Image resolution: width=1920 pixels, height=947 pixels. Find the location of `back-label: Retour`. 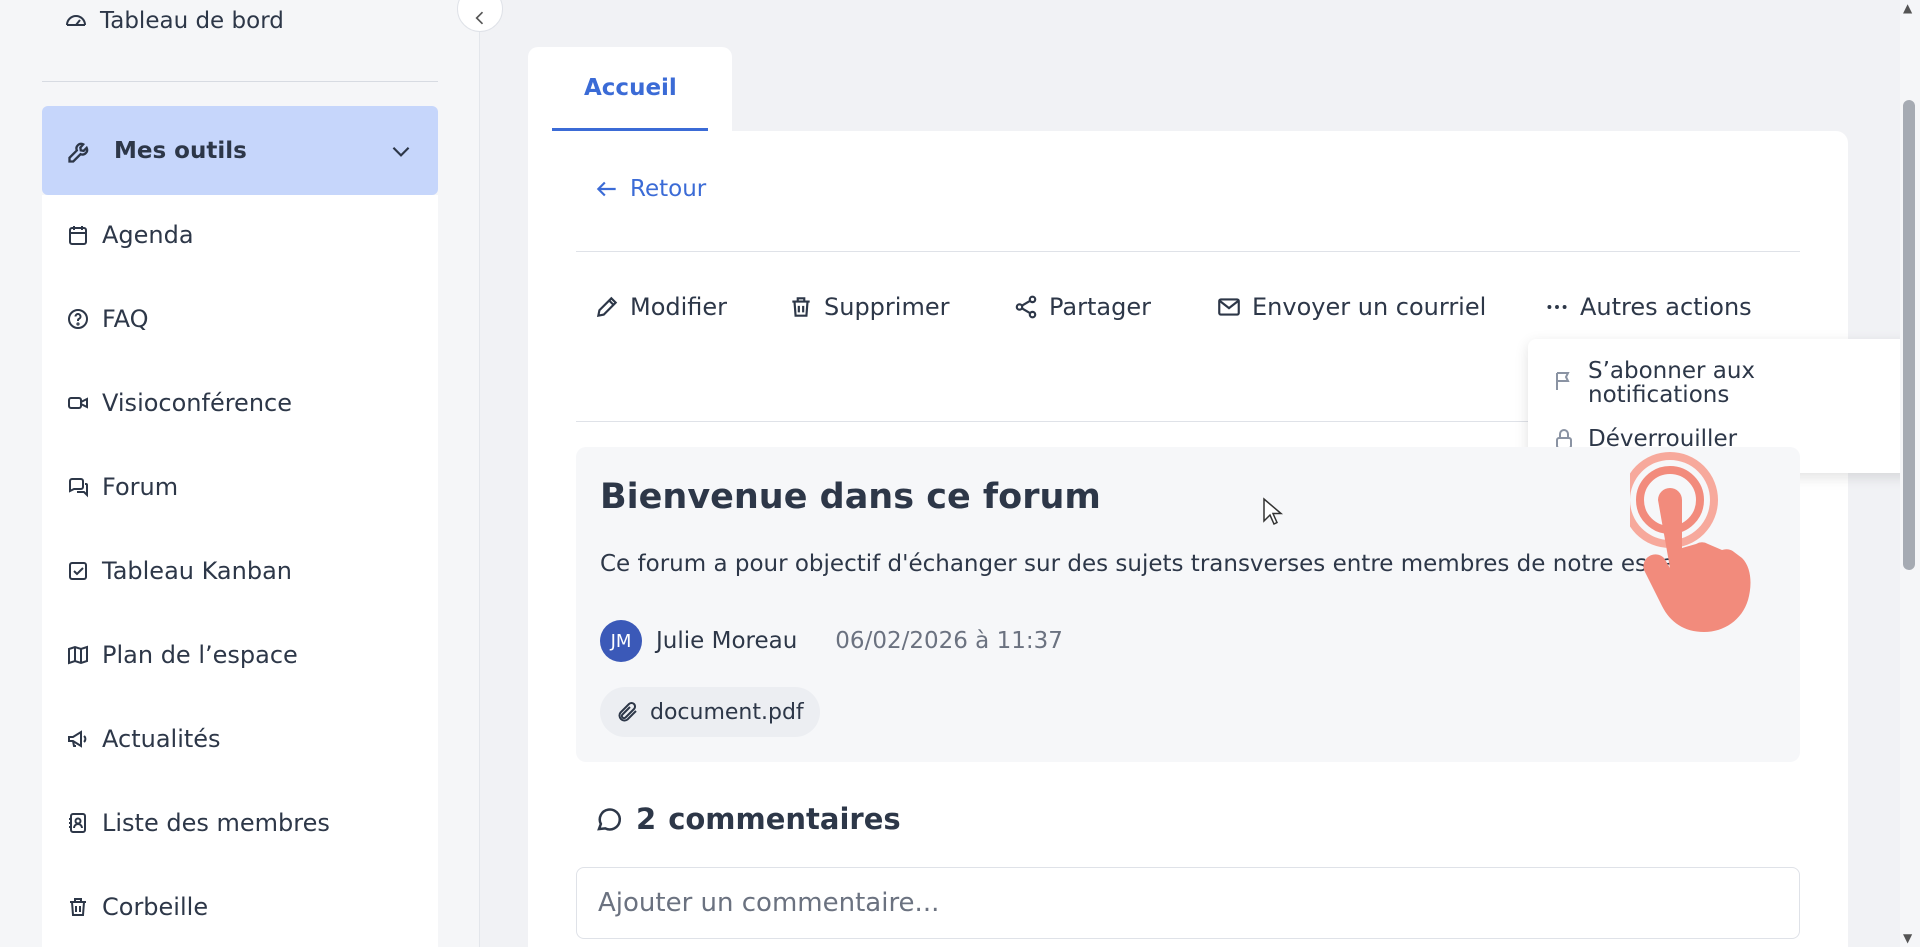

back-label: Retour is located at coordinates (668, 189).